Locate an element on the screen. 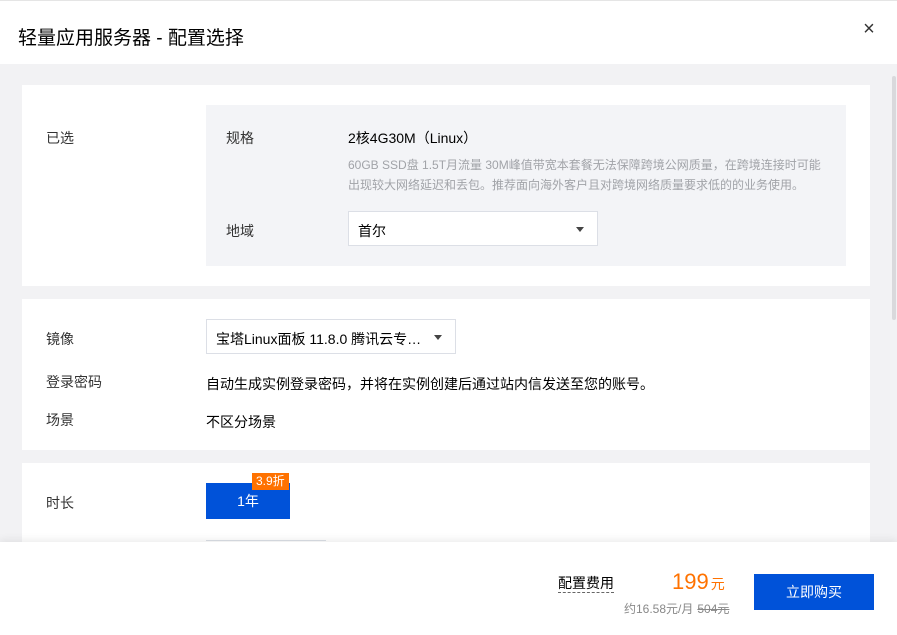 Image resolution: width=897 pixels, height=635 pixels. monthly-price-value: 约16.58元/月 is located at coordinates (659, 609).